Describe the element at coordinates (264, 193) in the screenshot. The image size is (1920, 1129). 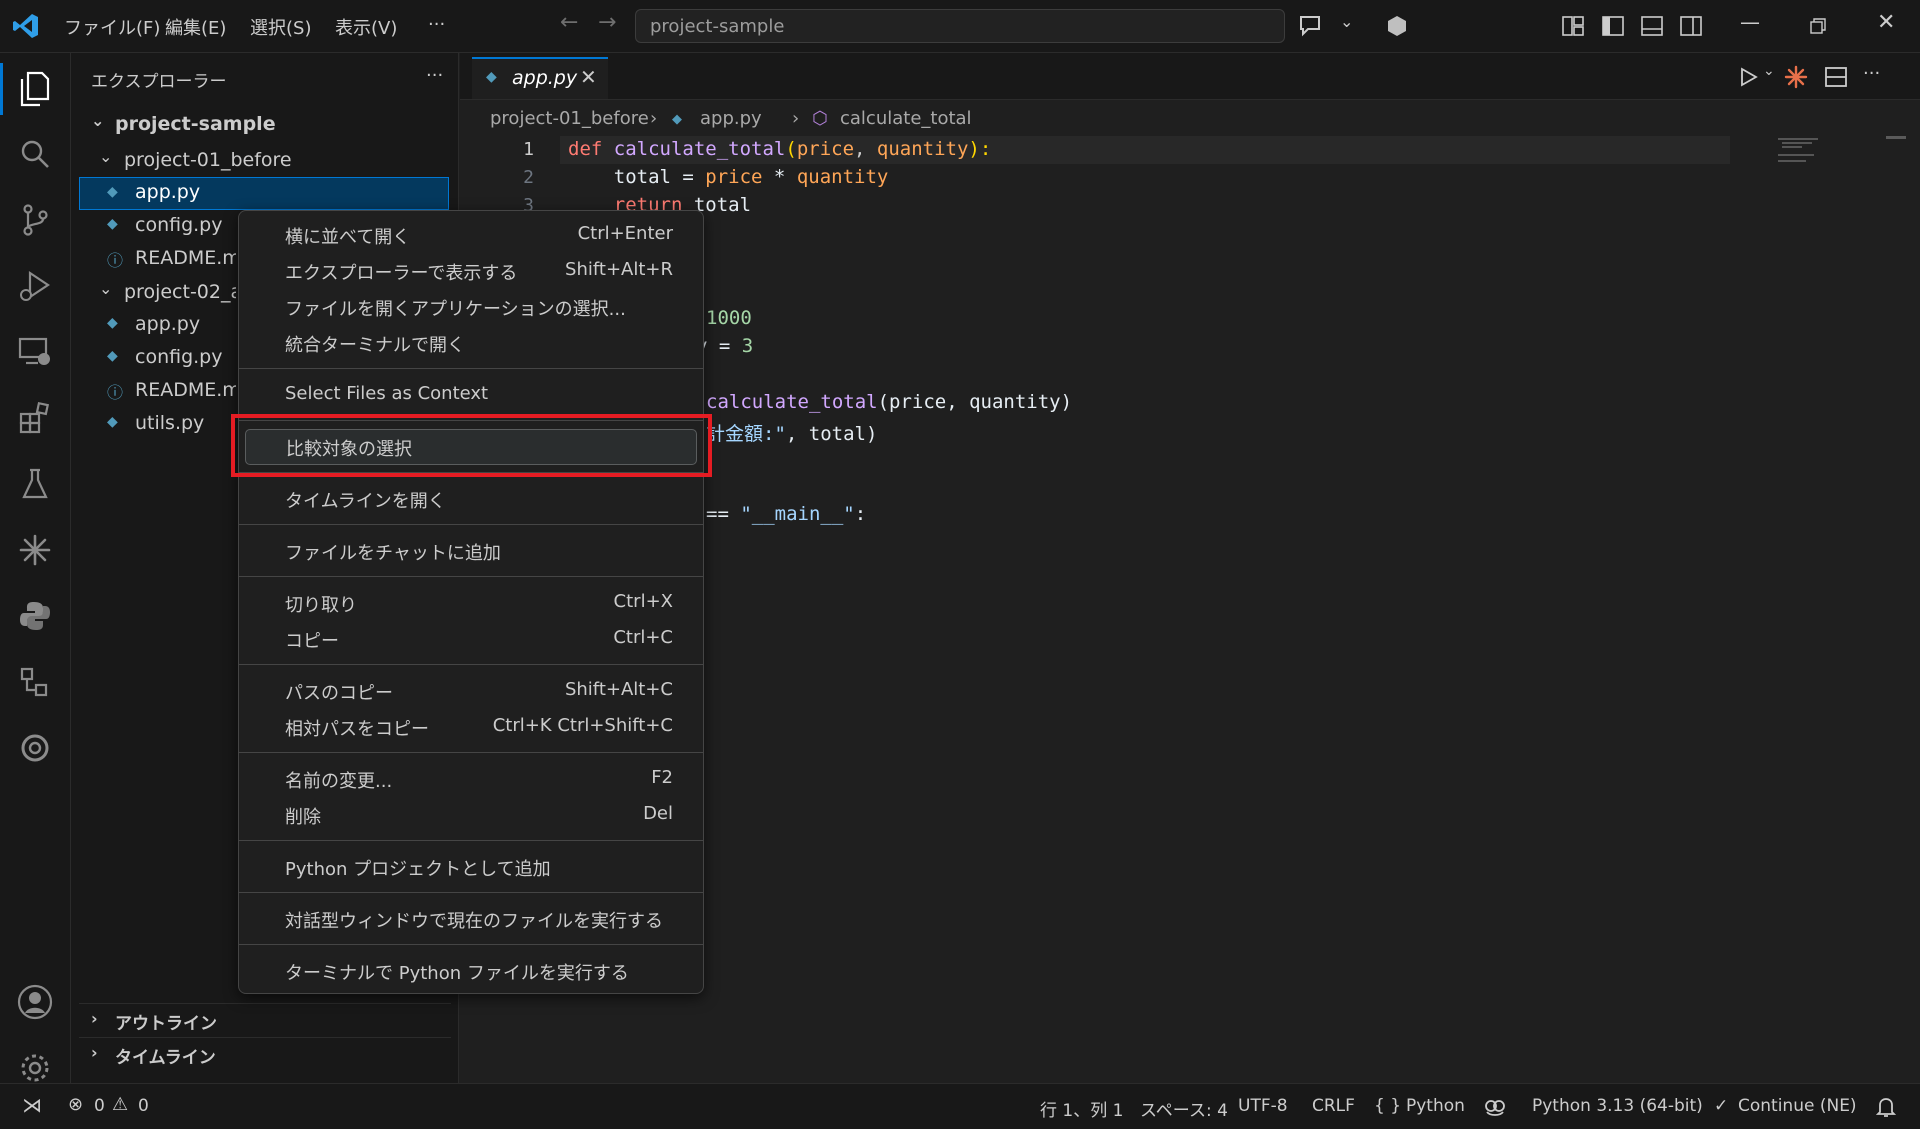
I see `tree-file-app-py-selected: ◆ app.py` at that location.